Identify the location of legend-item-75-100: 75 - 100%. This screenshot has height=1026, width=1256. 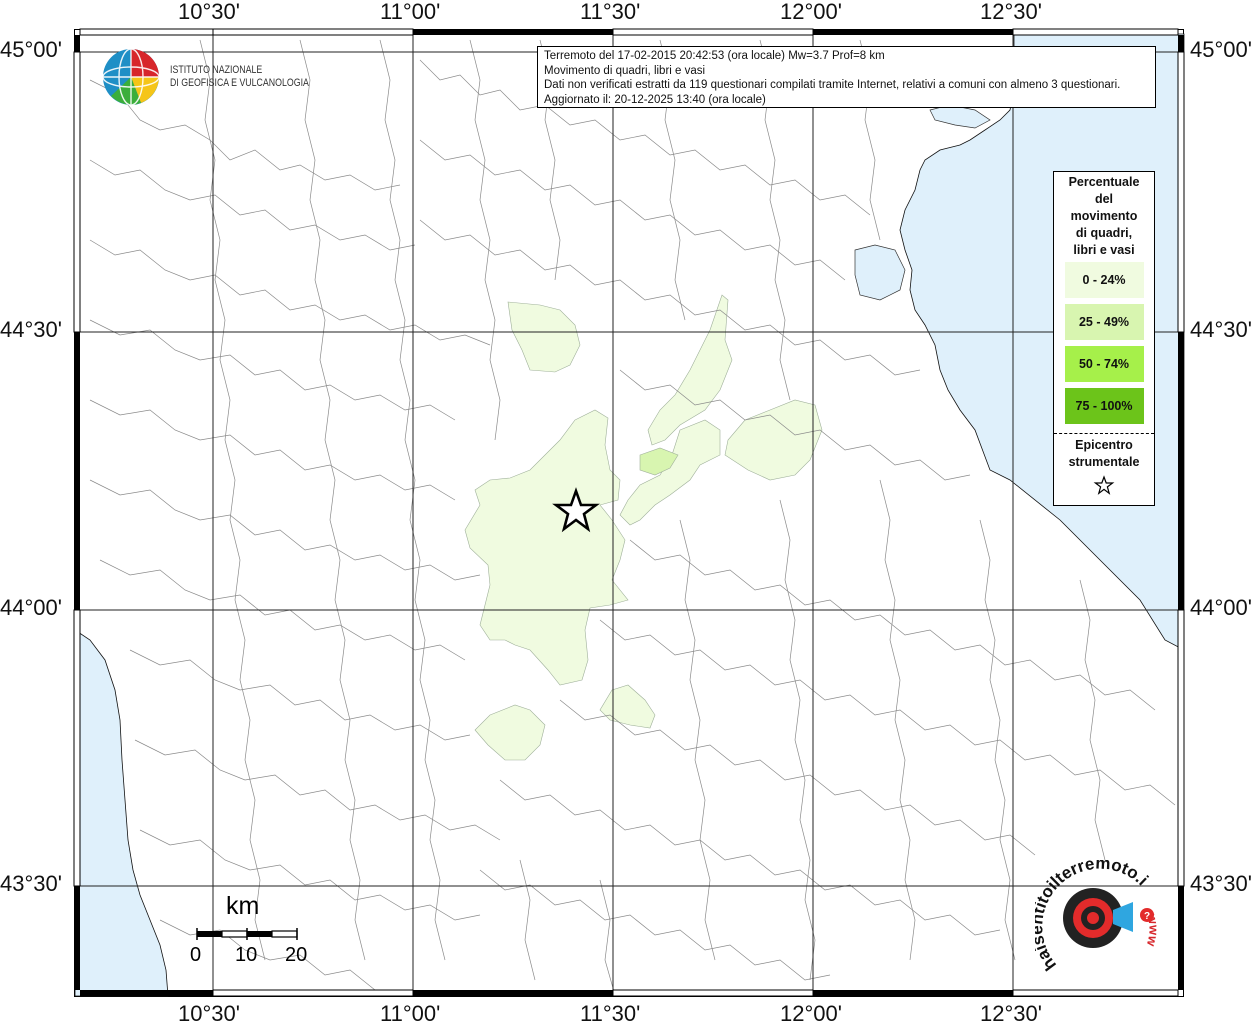
(1104, 406).